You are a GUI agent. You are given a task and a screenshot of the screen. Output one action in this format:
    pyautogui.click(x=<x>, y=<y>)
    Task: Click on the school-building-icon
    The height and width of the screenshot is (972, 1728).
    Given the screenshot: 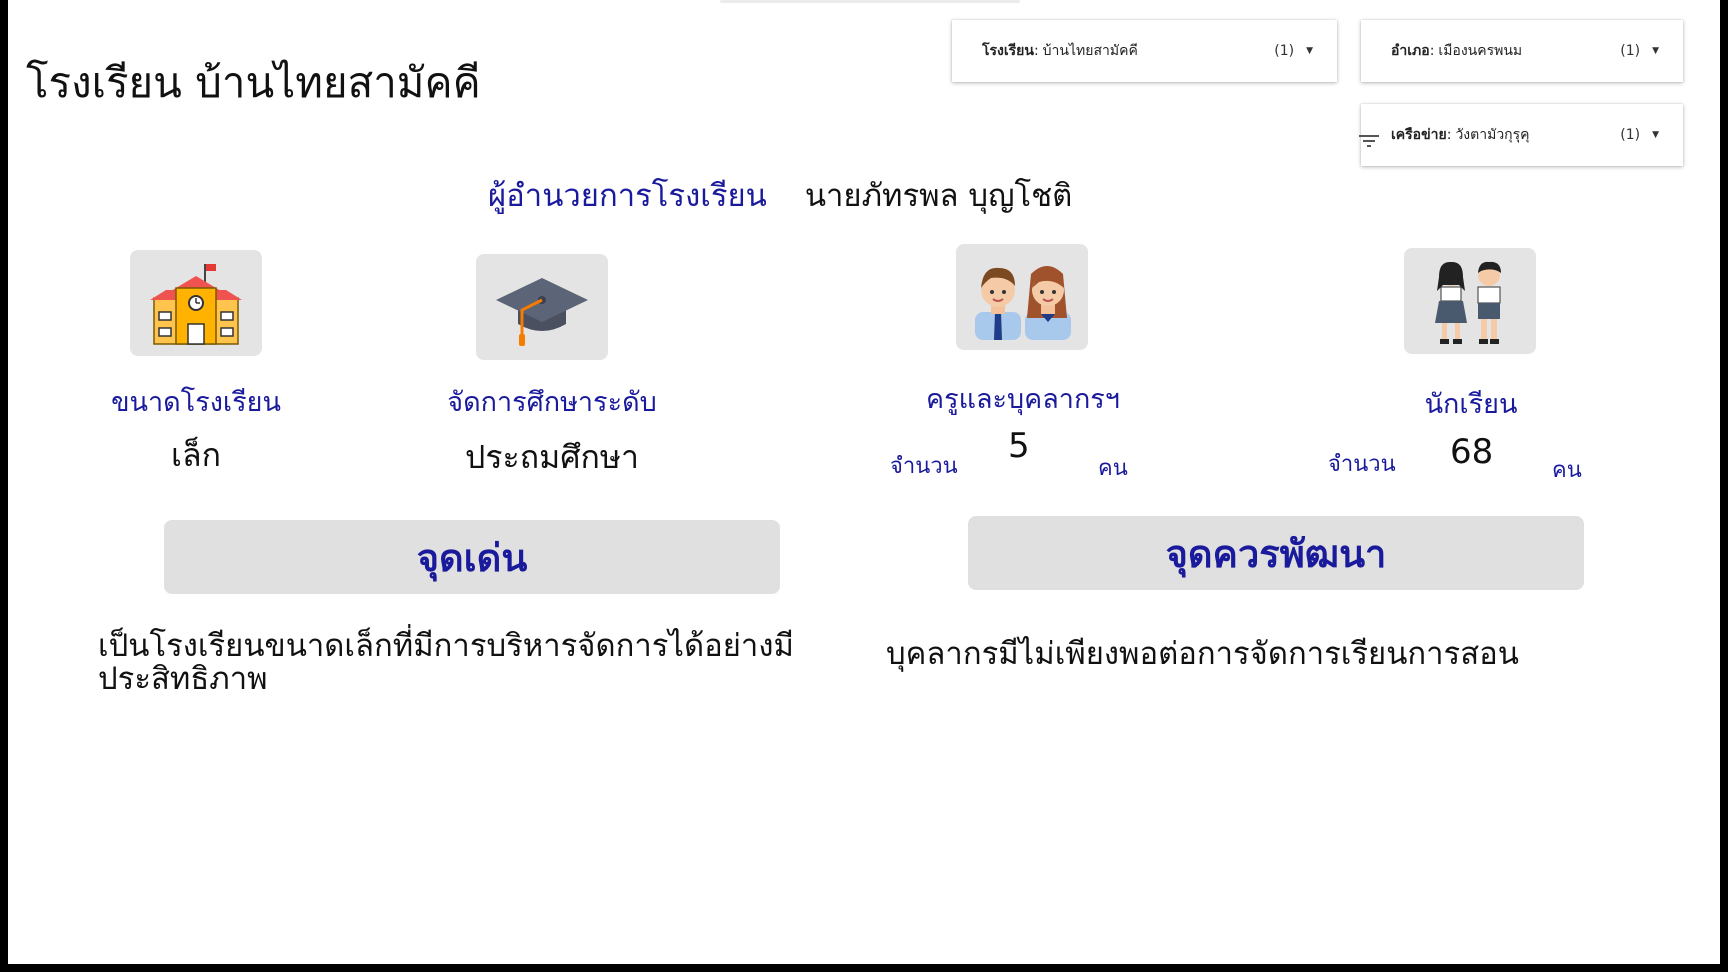 What is the action you would take?
    pyautogui.click(x=196, y=303)
    